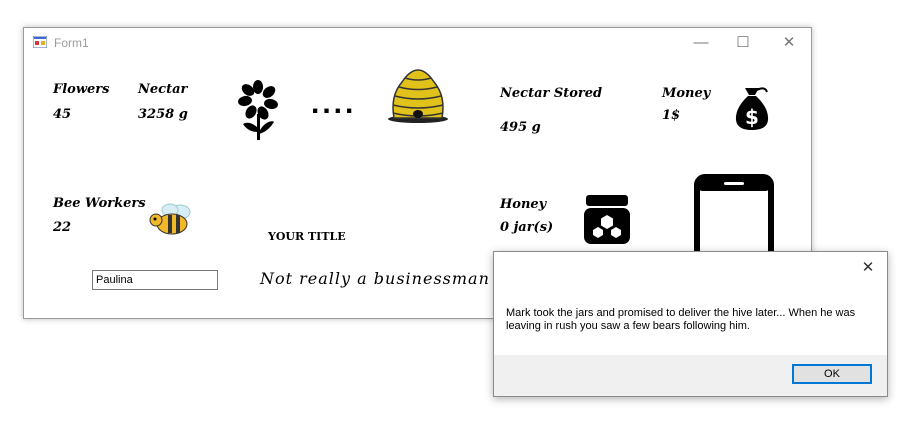 The width and height of the screenshot is (909, 435). Describe the element at coordinates (258, 110) in the screenshot. I see `flower-icon` at that location.